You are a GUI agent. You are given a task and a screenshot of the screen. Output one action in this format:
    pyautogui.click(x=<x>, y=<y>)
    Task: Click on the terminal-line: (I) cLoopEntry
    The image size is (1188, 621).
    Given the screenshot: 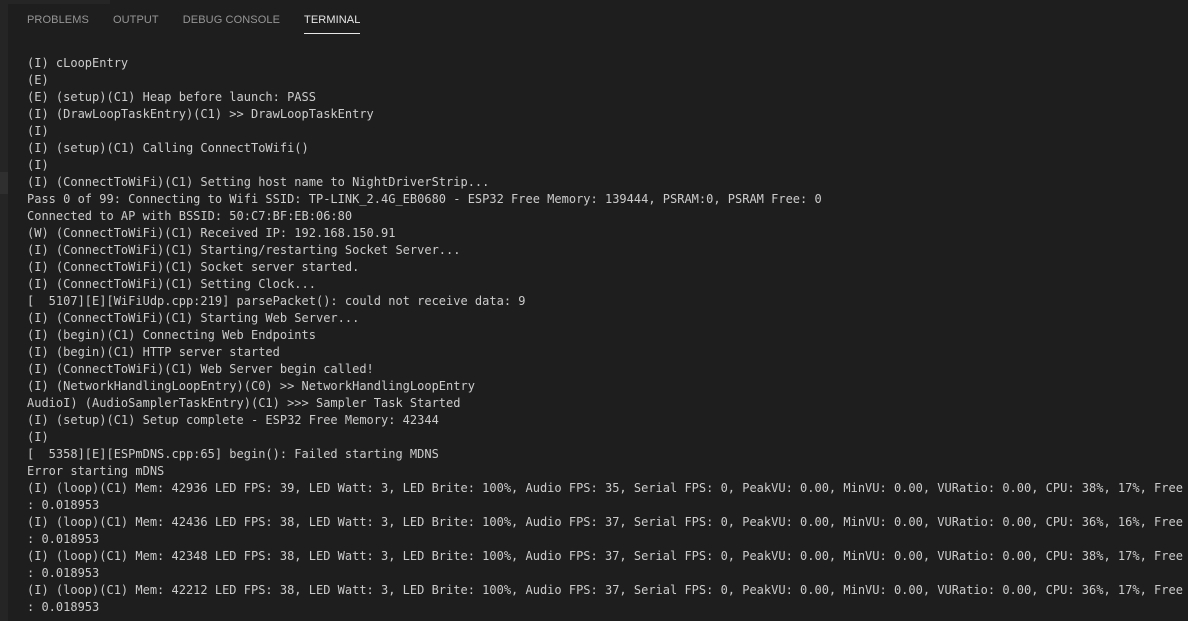 What is the action you would take?
    pyautogui.click(x=78, y=63)
    